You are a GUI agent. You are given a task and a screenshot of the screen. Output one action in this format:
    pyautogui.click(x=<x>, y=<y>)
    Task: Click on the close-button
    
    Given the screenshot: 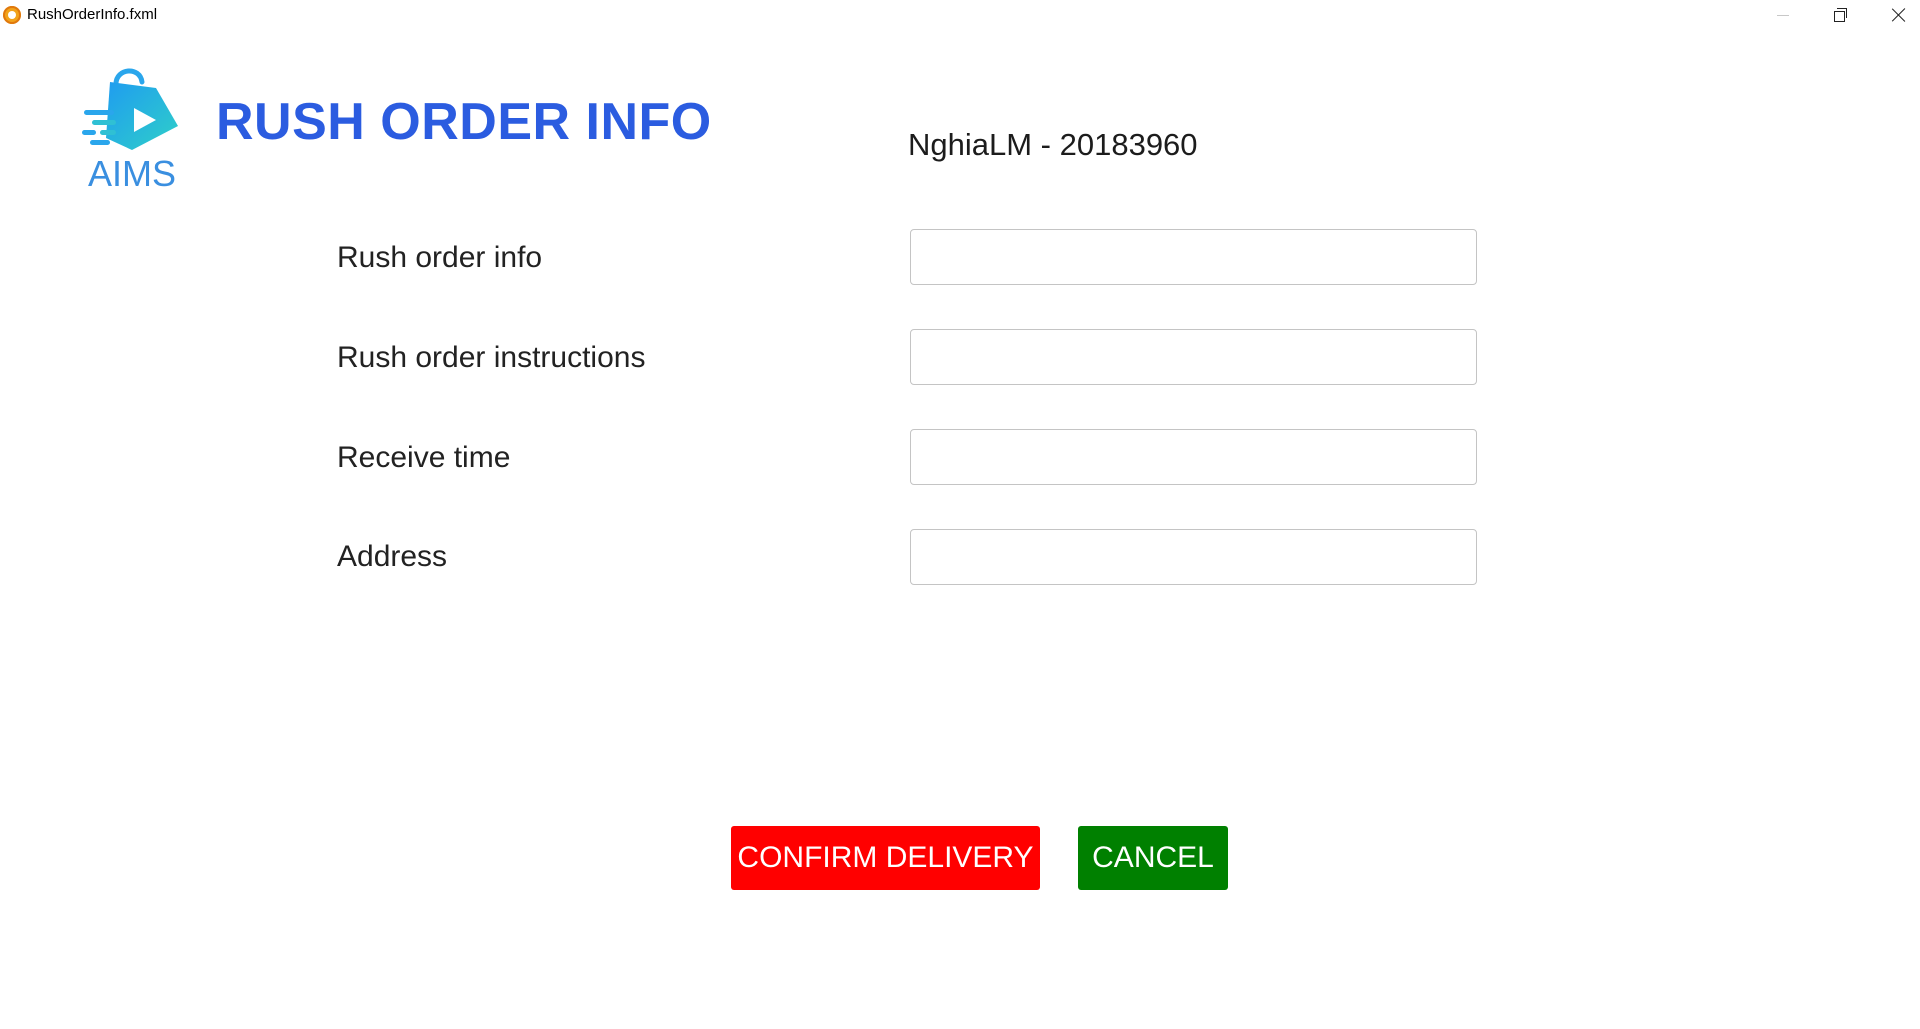 What is the action you would take?
    pyautogui.click(x=1895, y=15)
    